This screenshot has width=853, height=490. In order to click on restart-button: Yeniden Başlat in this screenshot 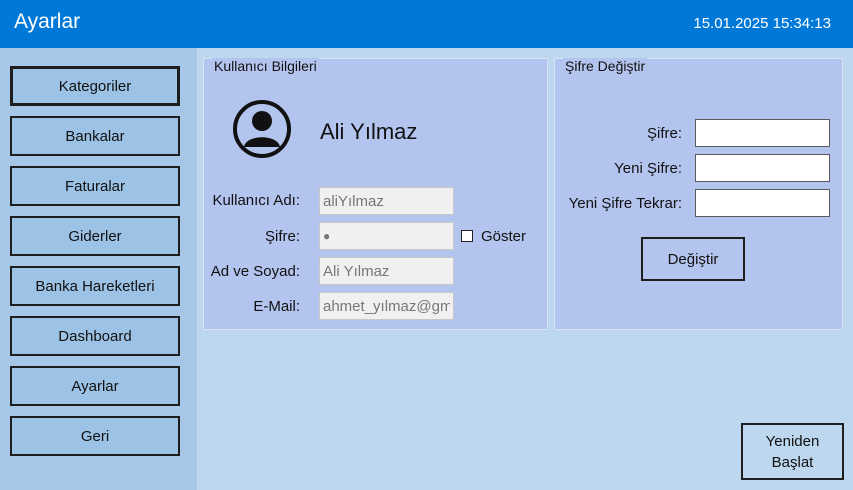, I will do `click(792, 451)`.